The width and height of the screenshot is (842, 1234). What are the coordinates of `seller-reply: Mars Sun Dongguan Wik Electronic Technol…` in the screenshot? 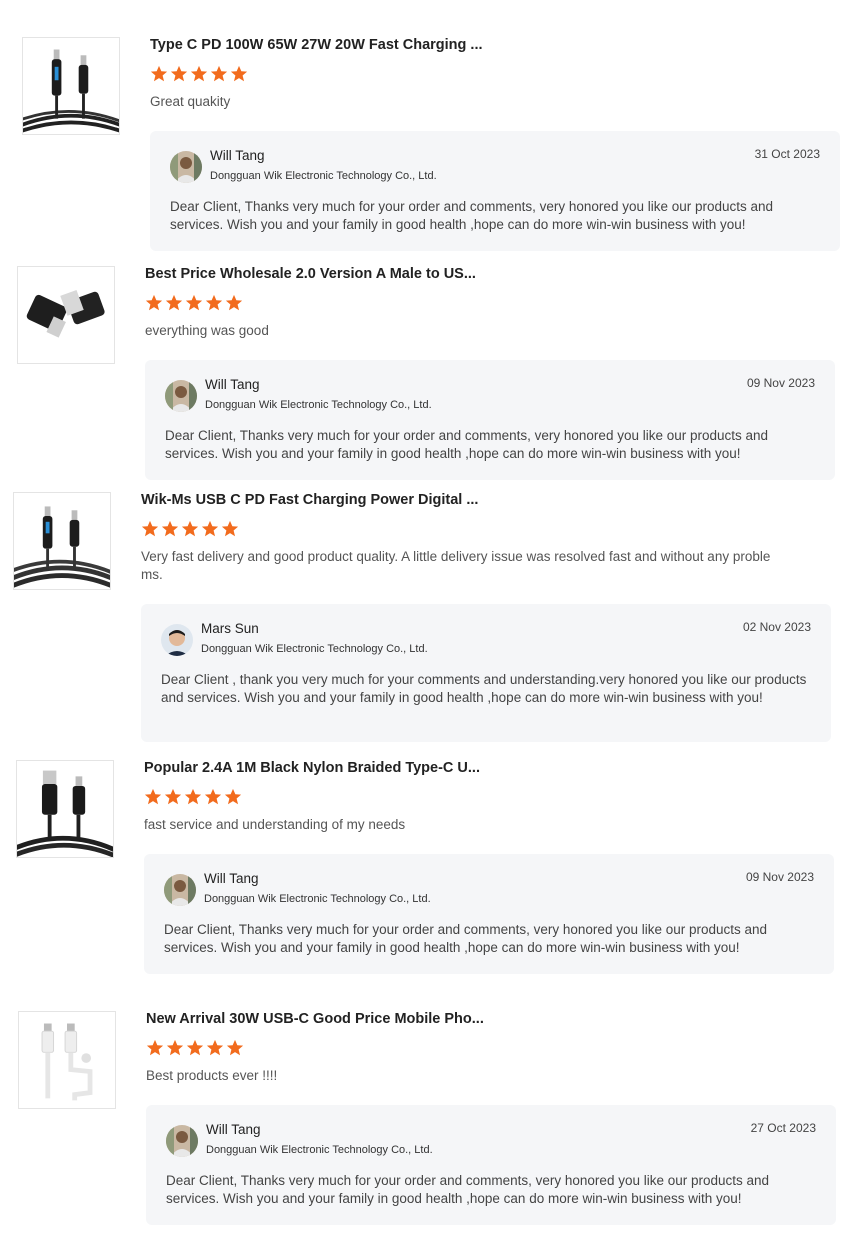 It's located at (486, 673).